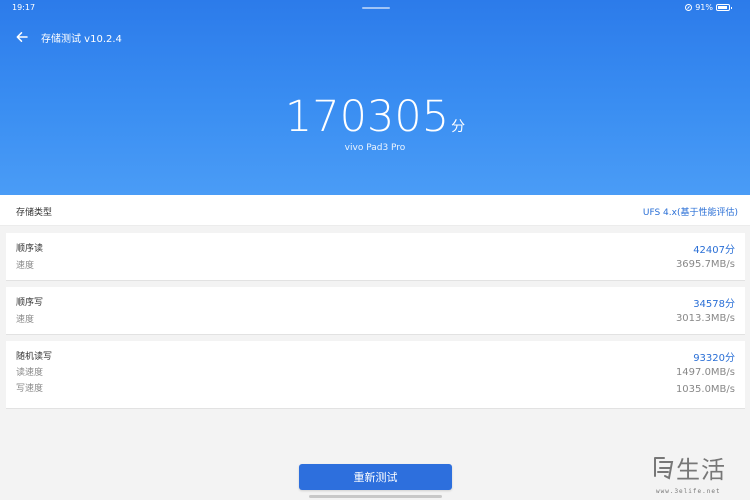  I want to click on total-score-unit: 分, so click(458, 127).